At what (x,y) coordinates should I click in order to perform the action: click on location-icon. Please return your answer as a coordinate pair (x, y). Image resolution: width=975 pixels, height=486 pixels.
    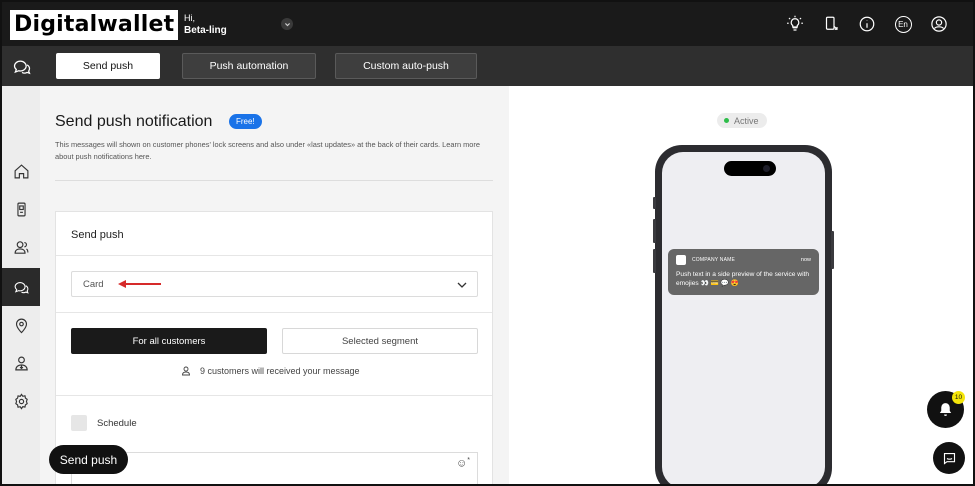
    Looking at the image, I should click on (21, 325).